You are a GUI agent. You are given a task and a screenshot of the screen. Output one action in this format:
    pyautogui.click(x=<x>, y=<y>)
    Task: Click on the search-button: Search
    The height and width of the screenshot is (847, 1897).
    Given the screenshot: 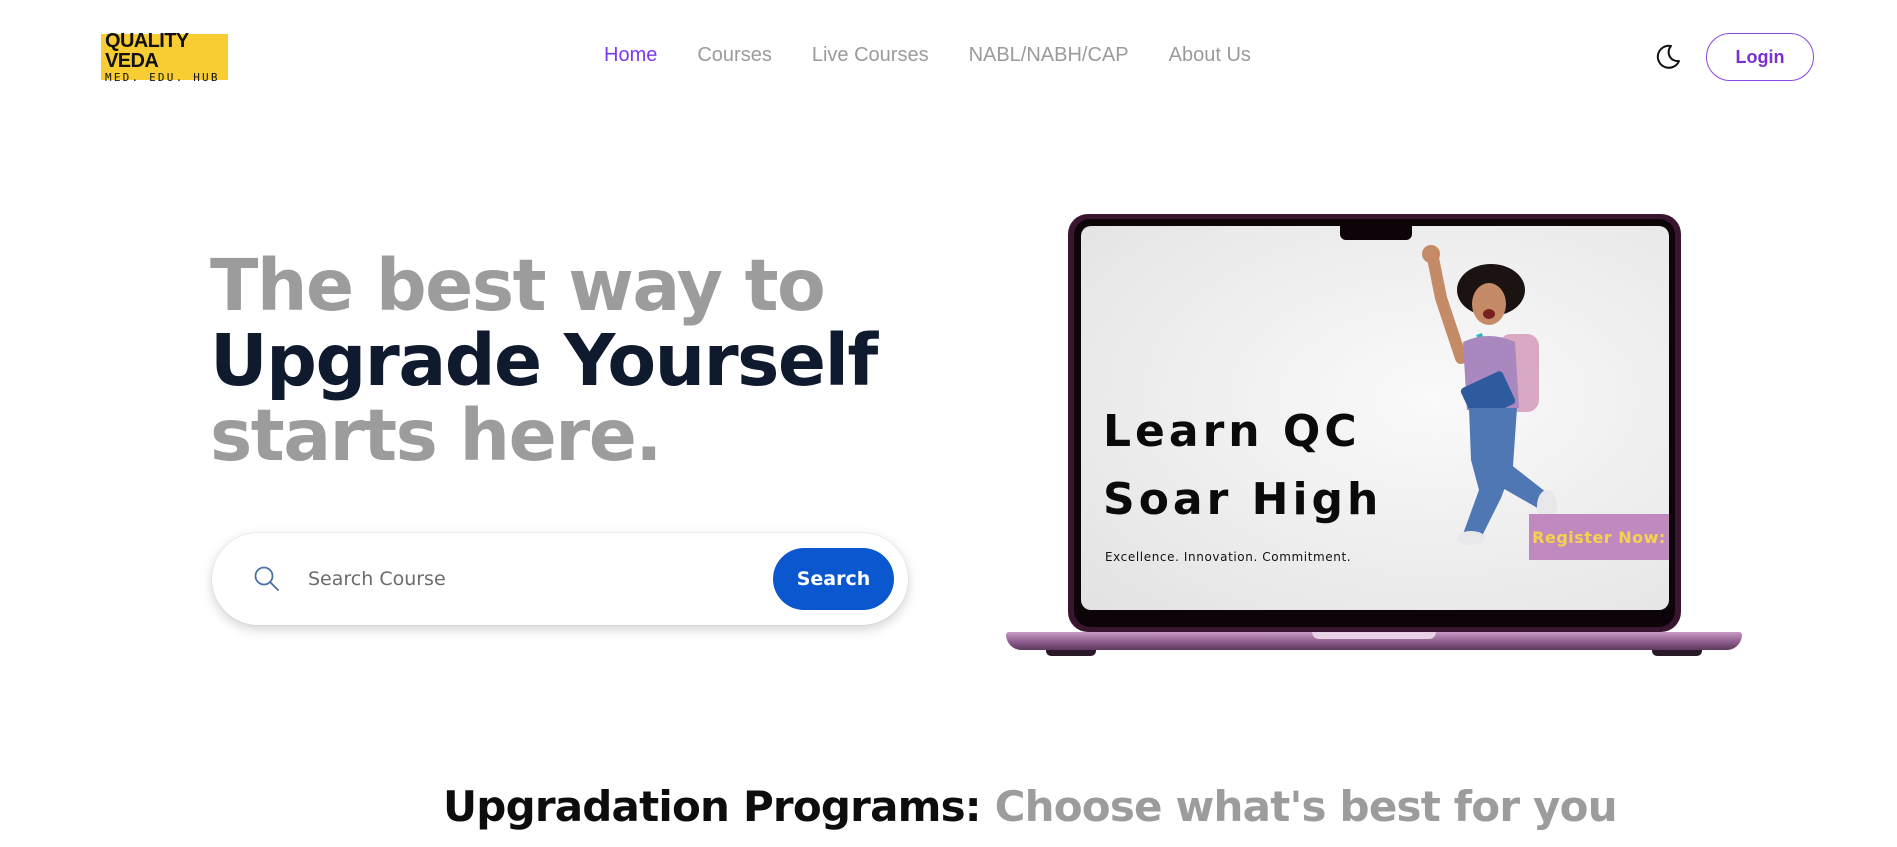 What is the action you would take?
    pyautogui.click(x=833, y=579)
    